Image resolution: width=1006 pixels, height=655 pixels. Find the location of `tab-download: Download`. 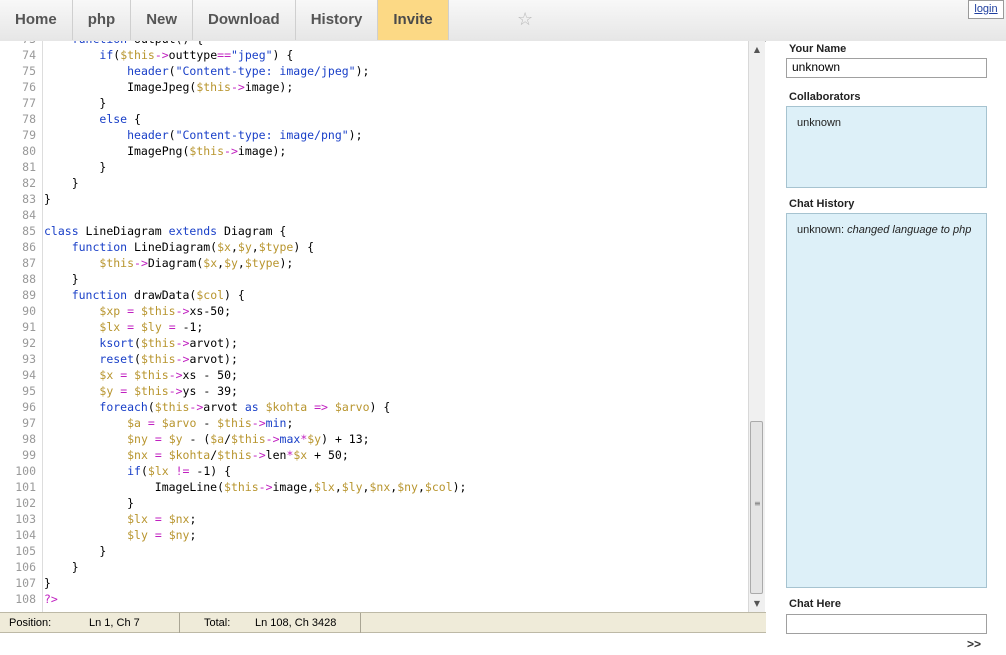

tab-download: Download is located at coordinates (244, 20).